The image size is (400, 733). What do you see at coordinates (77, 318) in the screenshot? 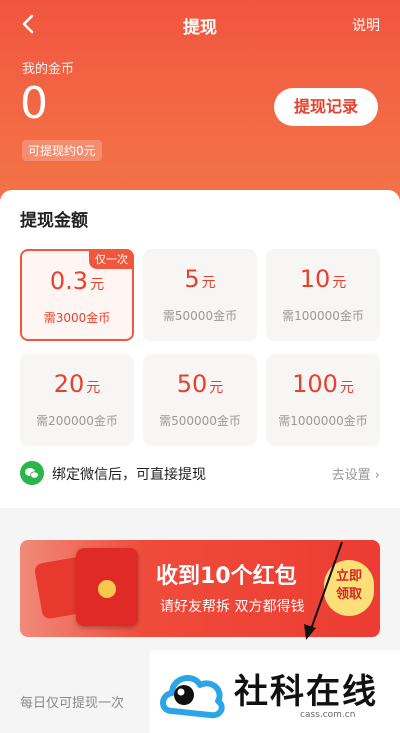
I see `coin-cost: 需3000金币` at bounding box center [77, 318].